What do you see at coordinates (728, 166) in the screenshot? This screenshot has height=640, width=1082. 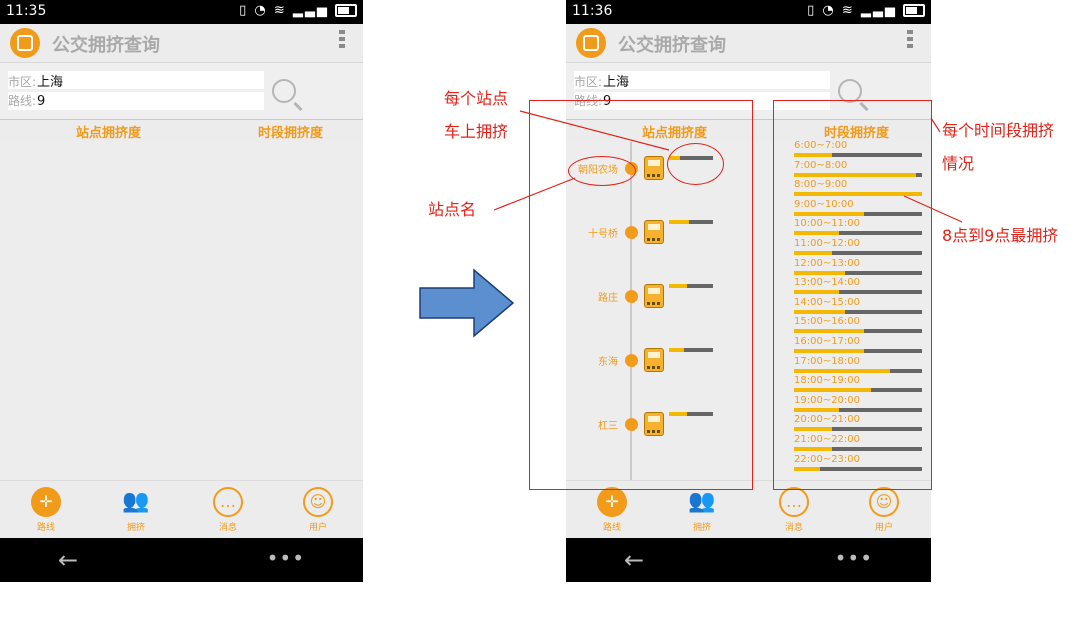 I see `annotation-lines` at bounding box center [728, 166].